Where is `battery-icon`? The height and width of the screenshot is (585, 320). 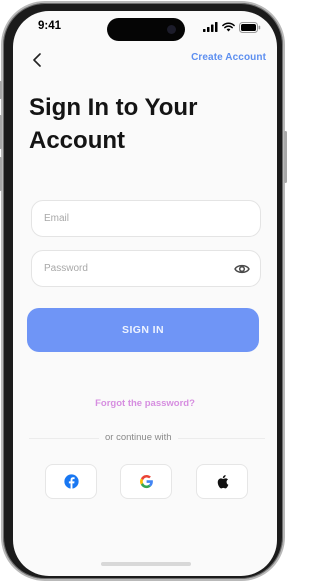 battery-icon is located at coordinates (250, 27).